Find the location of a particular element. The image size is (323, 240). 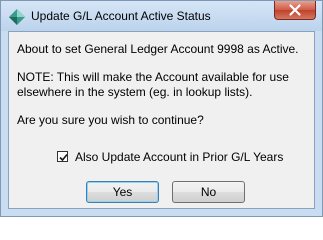

title-bar: Update G/L Account Active Status is located at coordinates (161, 16).